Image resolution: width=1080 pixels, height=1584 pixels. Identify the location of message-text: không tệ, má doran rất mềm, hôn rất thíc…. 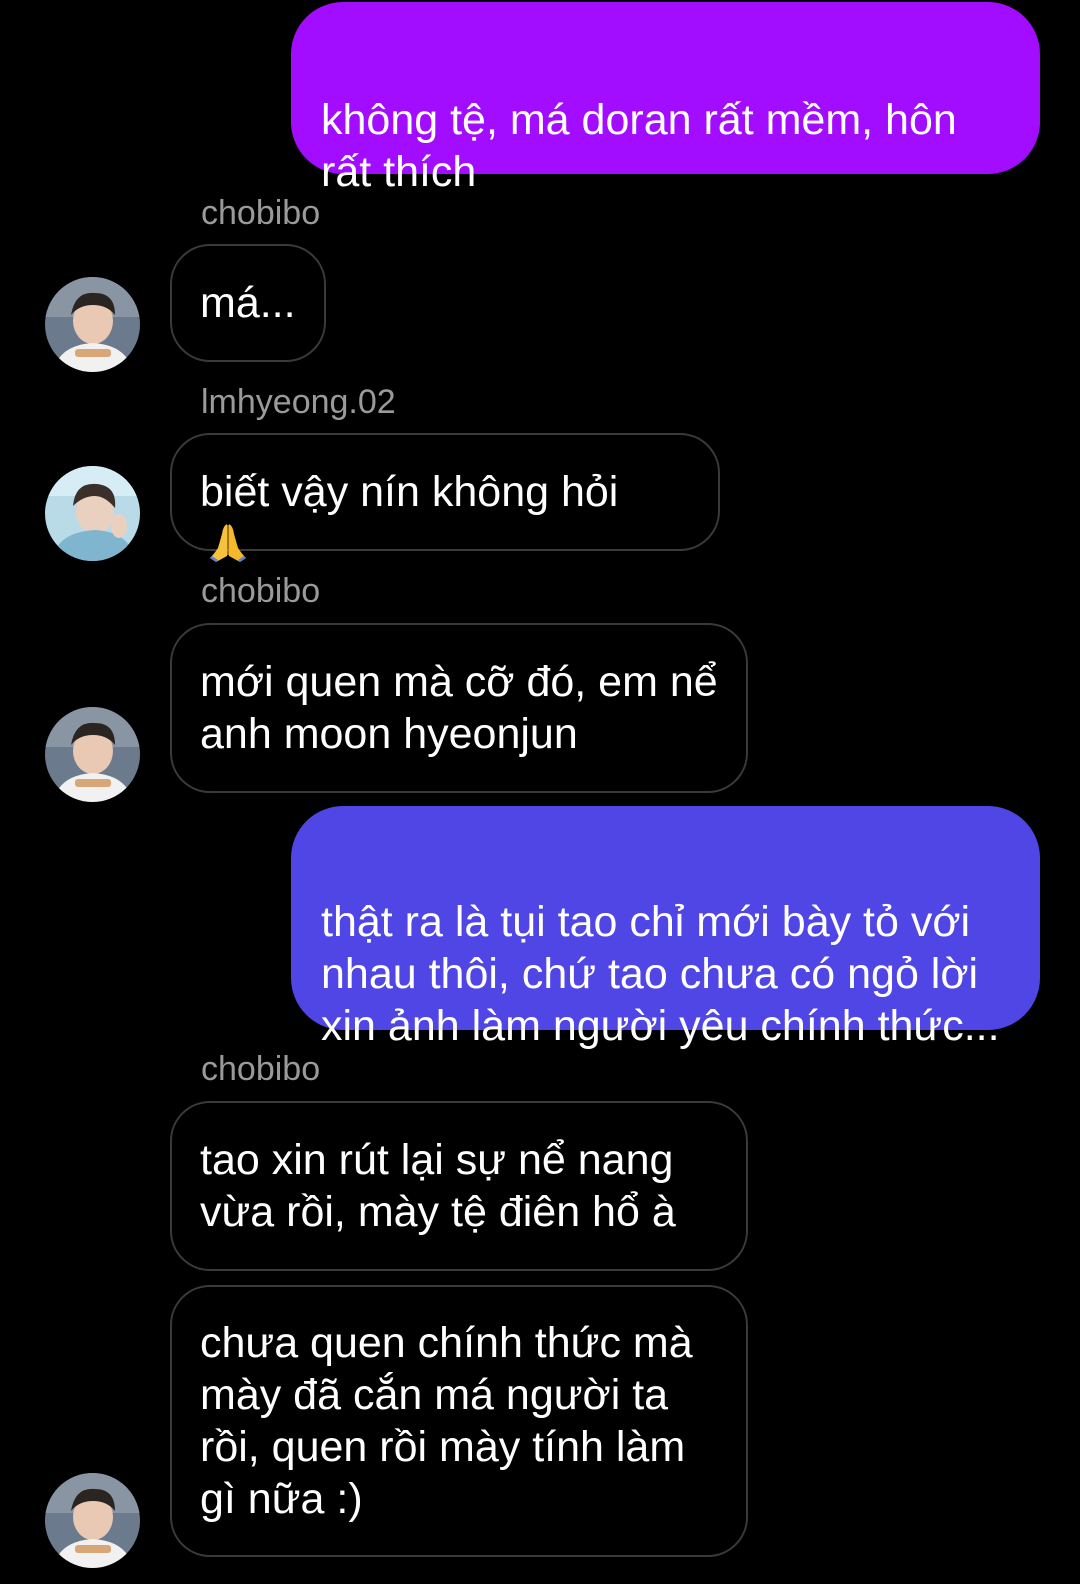
(639, 146).